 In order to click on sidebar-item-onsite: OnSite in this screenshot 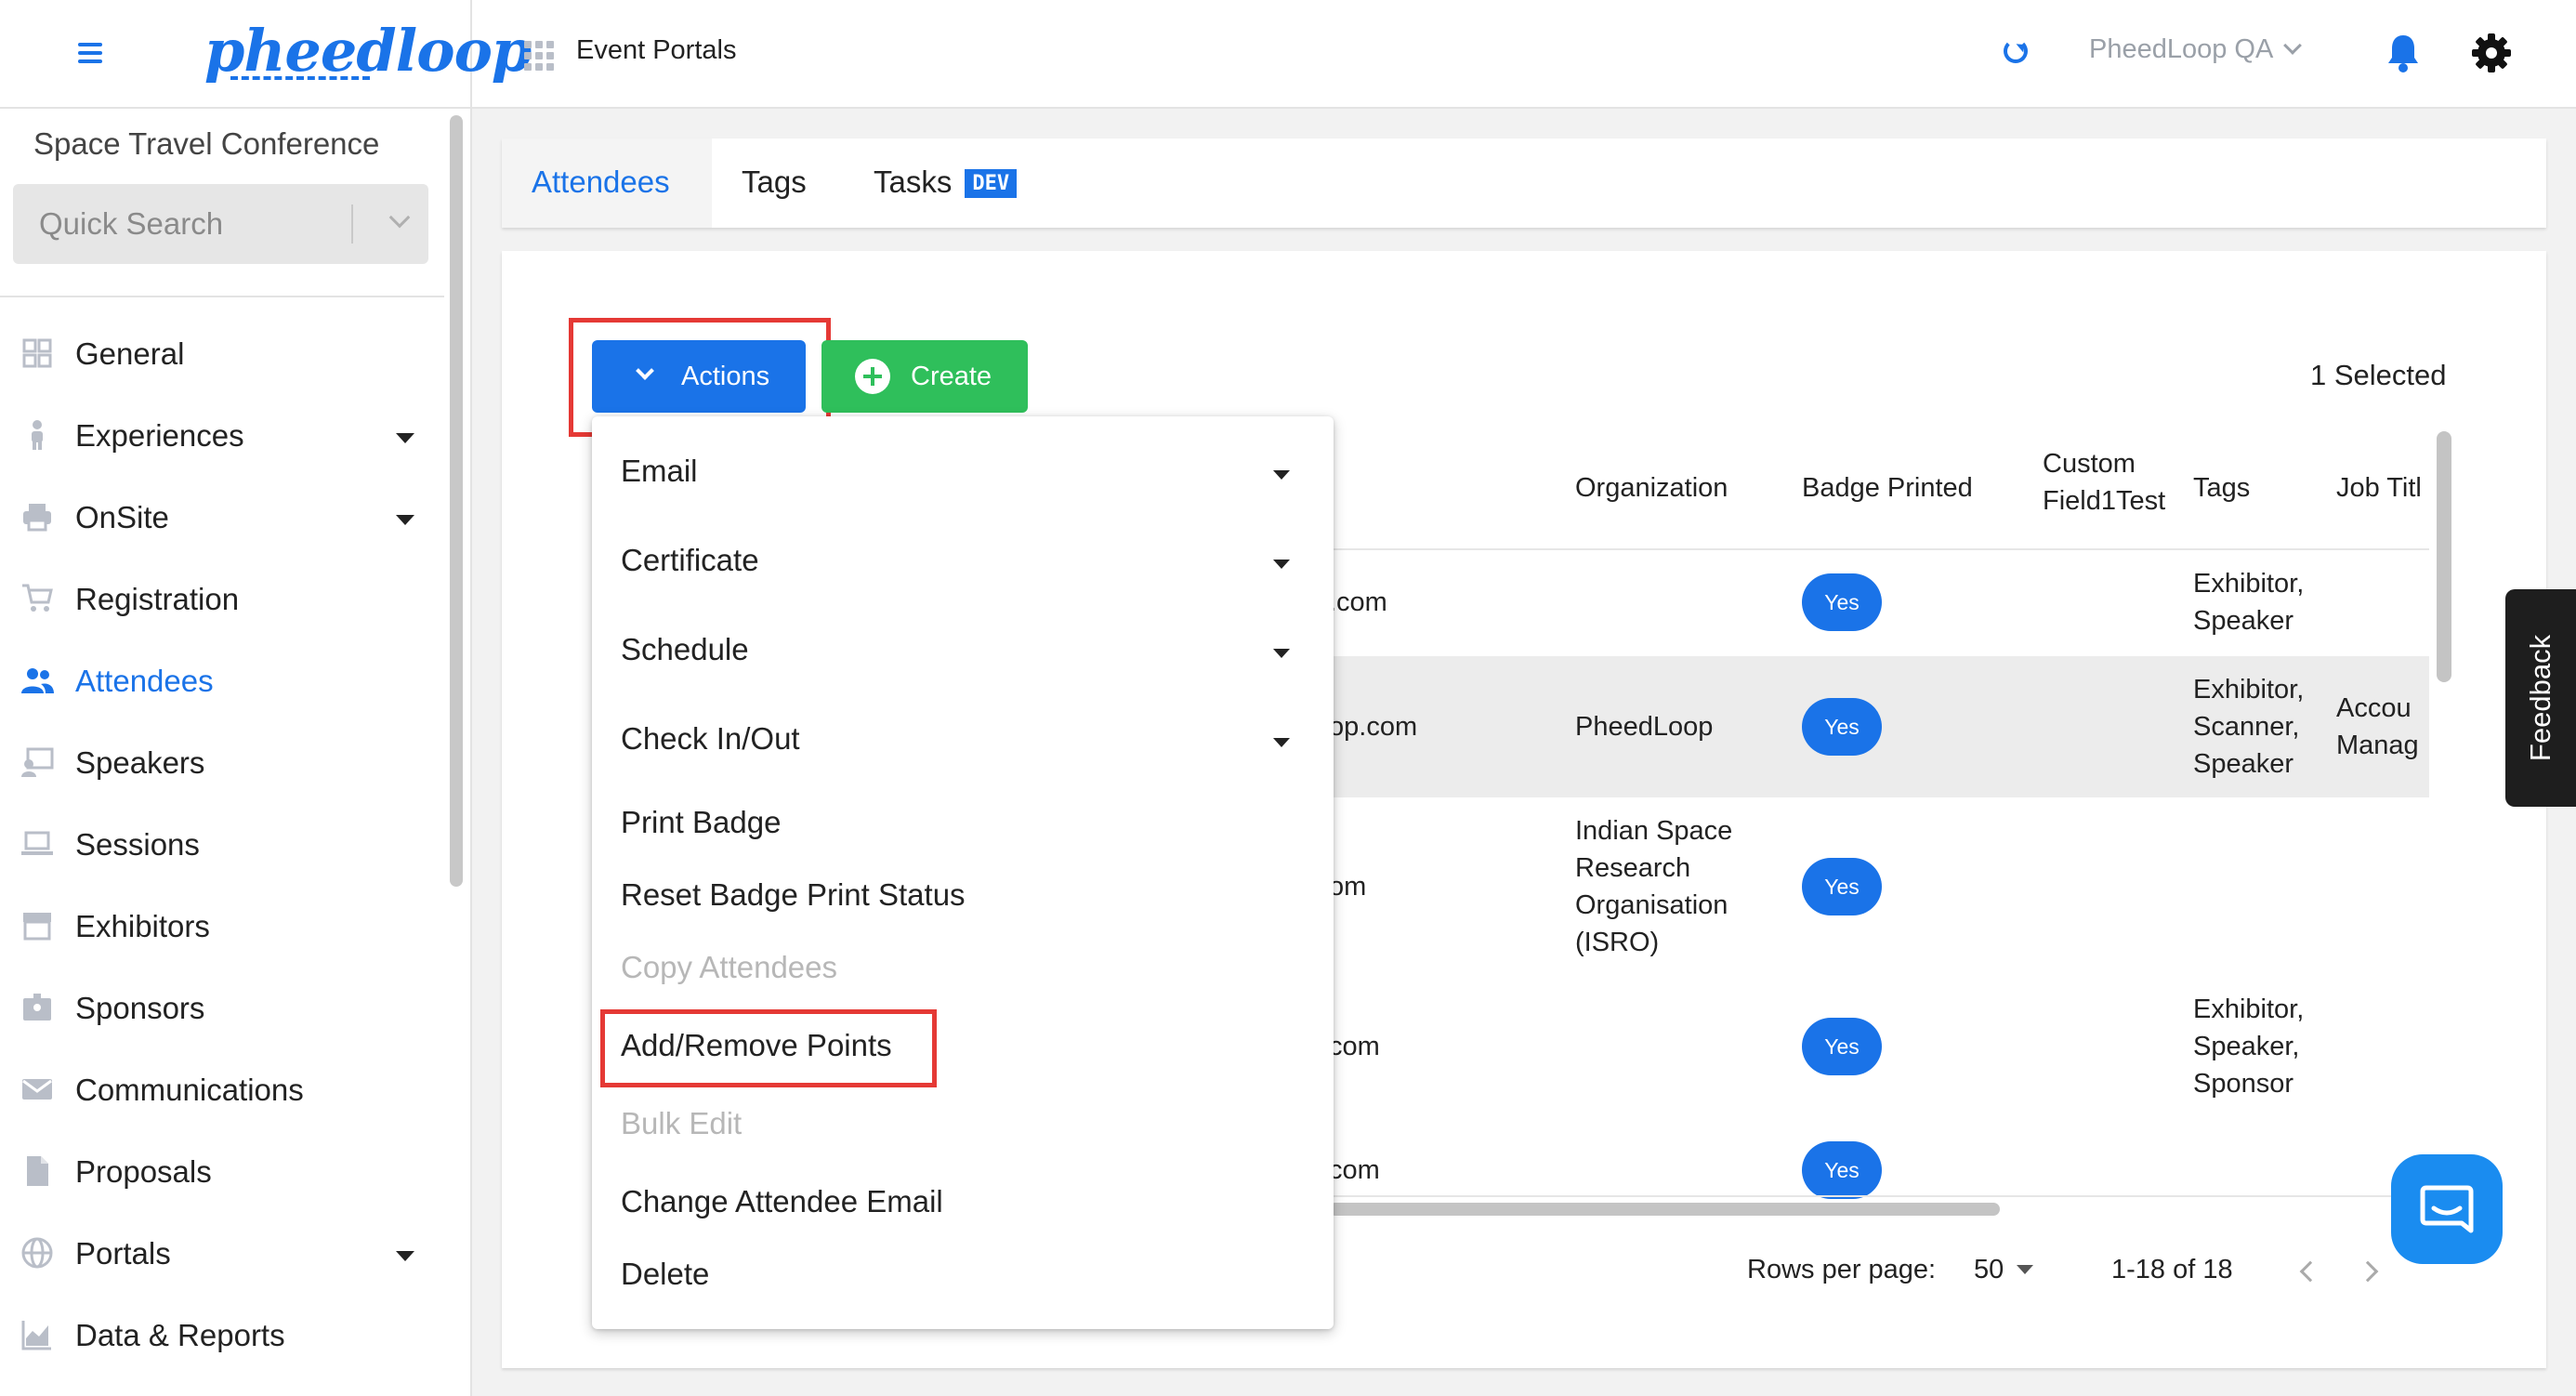, I will do `click(222, 519)`.